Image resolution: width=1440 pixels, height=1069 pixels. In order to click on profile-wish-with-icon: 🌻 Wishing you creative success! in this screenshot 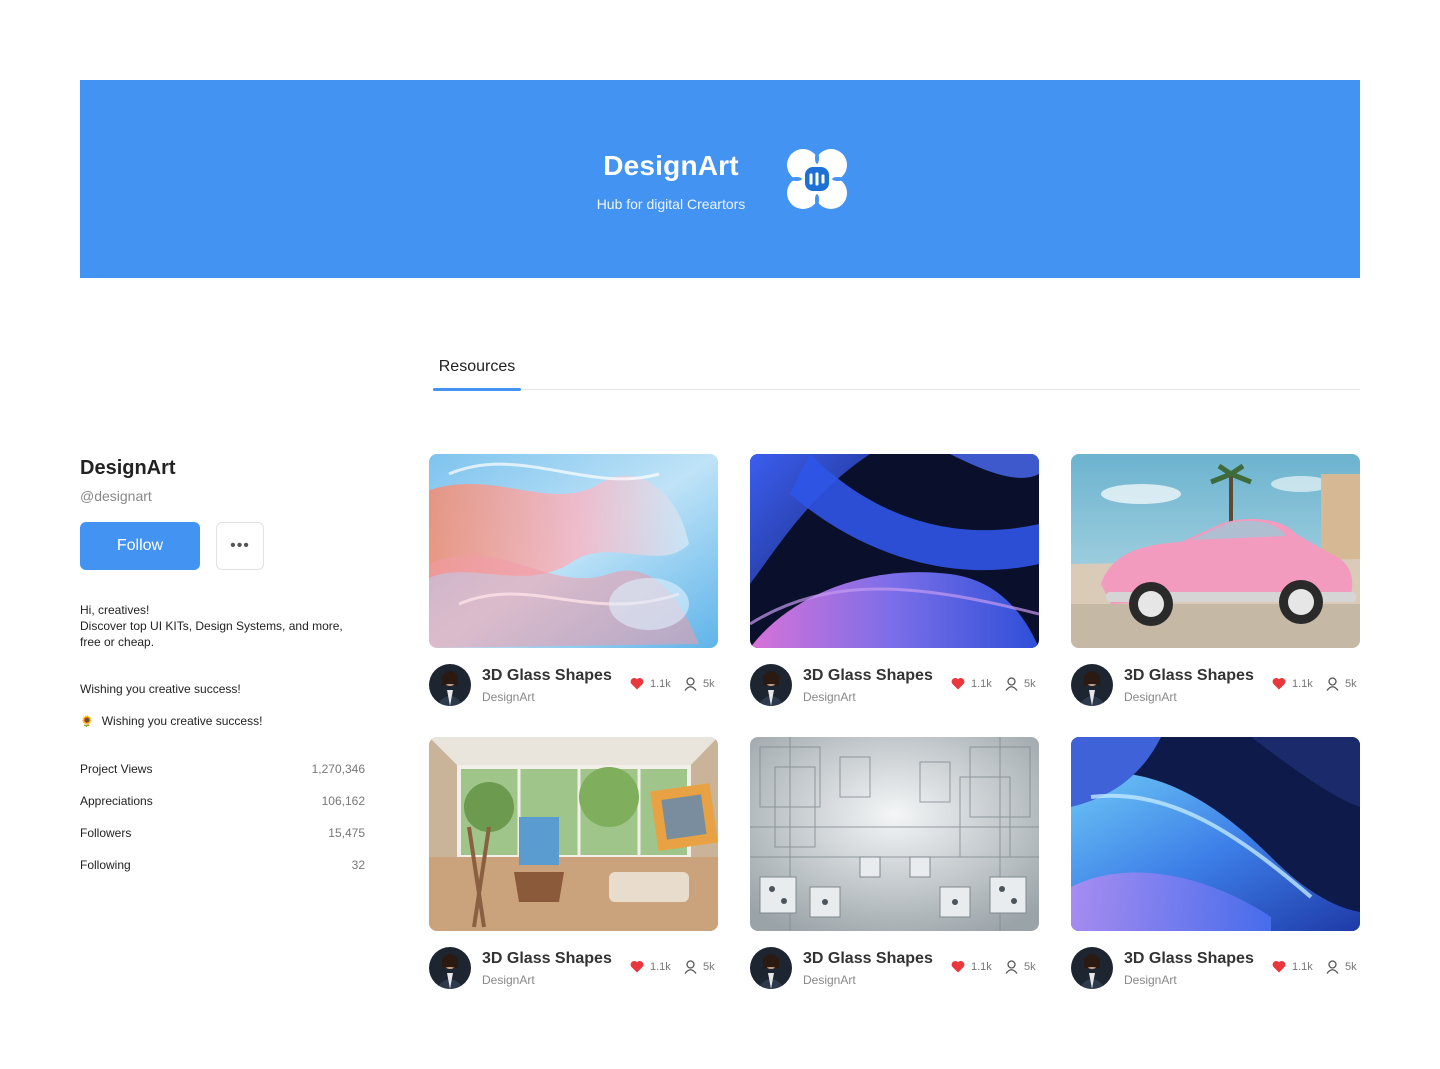, I will do `click(171, 721)`.